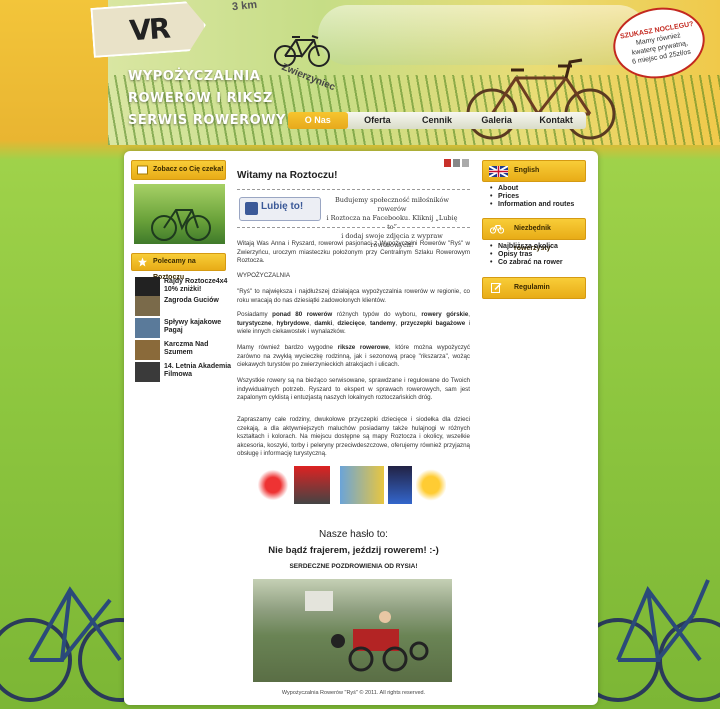 Image resolution: width=720 pixels, height=709 pixels. What do you see at coordinates (194, 76) in the screenshot?
I see `brand-line-1: WYPOŻYCZALNIA` at bounding box center [194, 76].